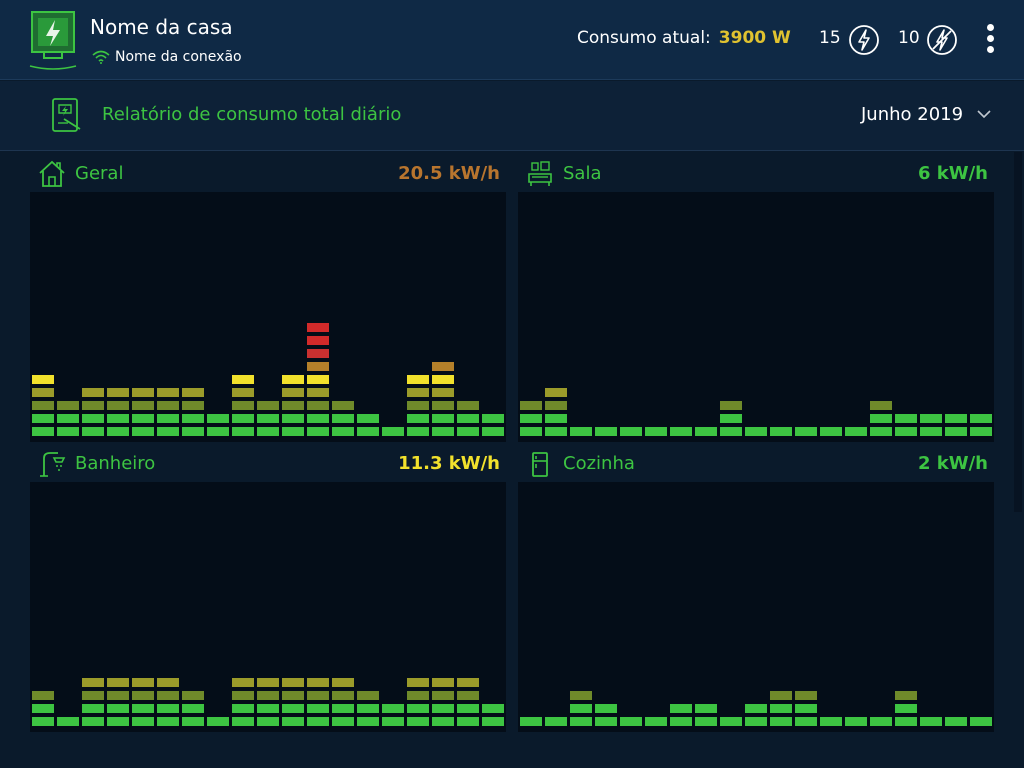 This screenshot has height=768, width=1024. I want to click on panel-total: 11.3 kW/h, so click(449, 463).